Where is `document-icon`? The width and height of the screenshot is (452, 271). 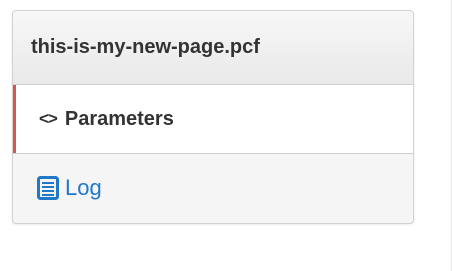 document-icon is located at coordinates (48, 187).